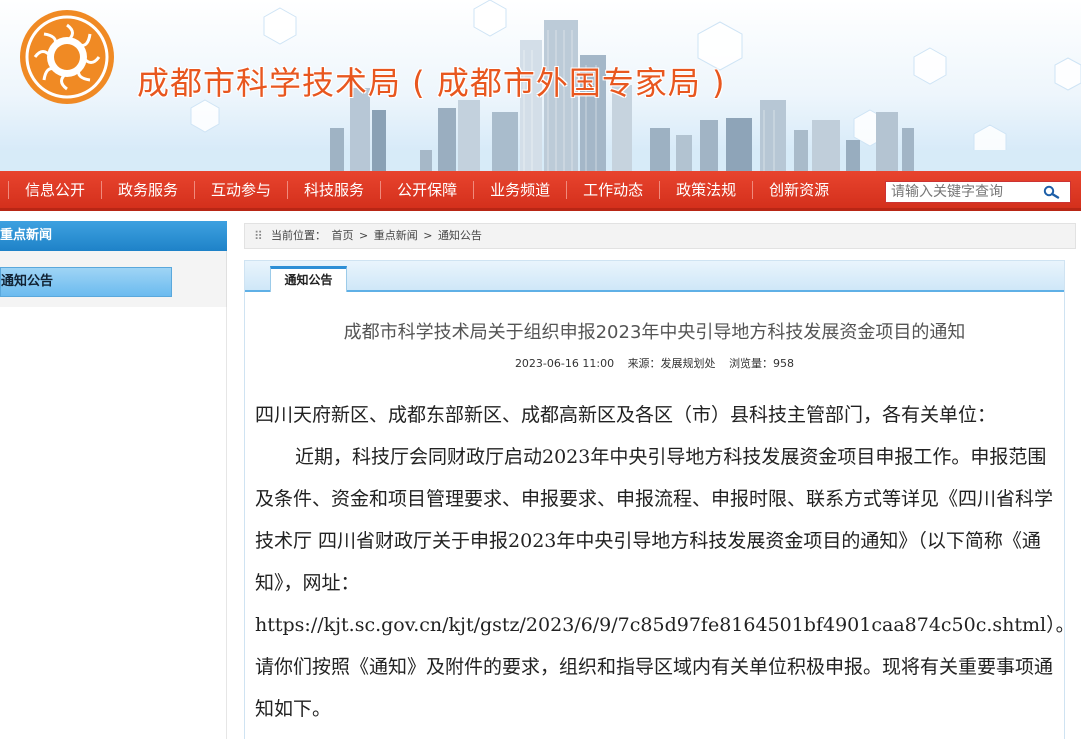 This screenshot has height=739, width=1081. I want to click on breadcrumb-prefix: 当前位置：, so click(298, 235).